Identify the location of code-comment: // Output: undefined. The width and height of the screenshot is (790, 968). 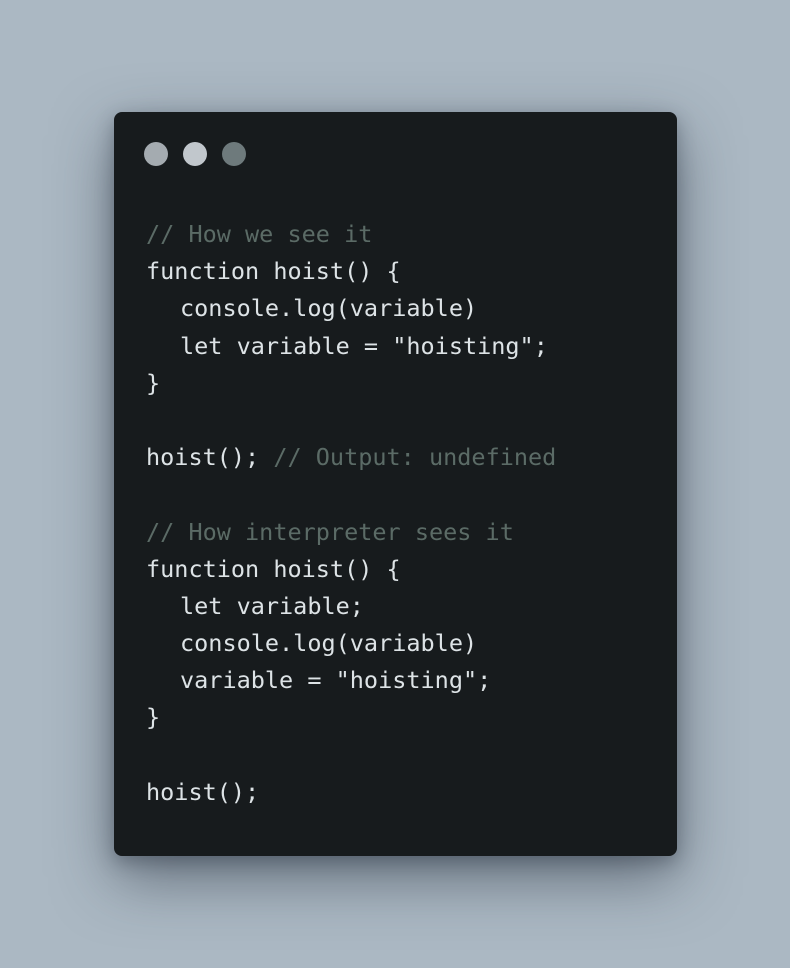
(415, 457).